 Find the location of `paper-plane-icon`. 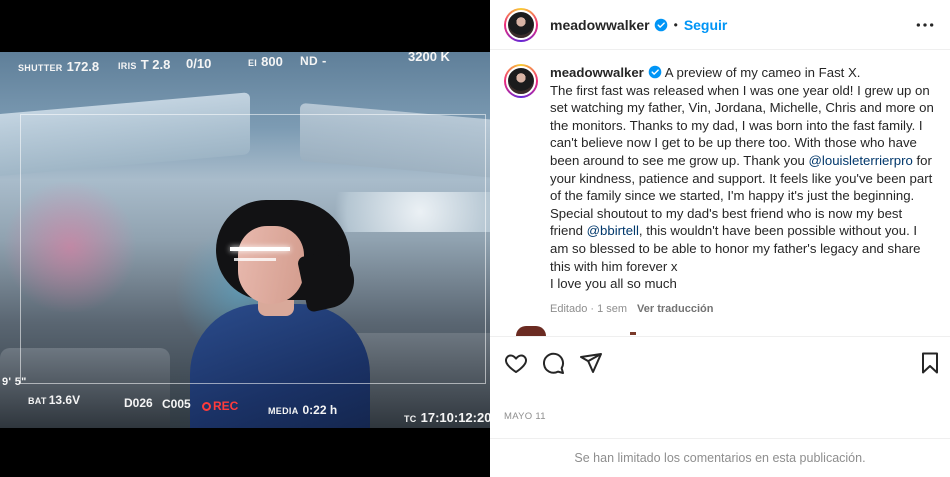

paper-plane-icon is located at coordinates (591, 363).